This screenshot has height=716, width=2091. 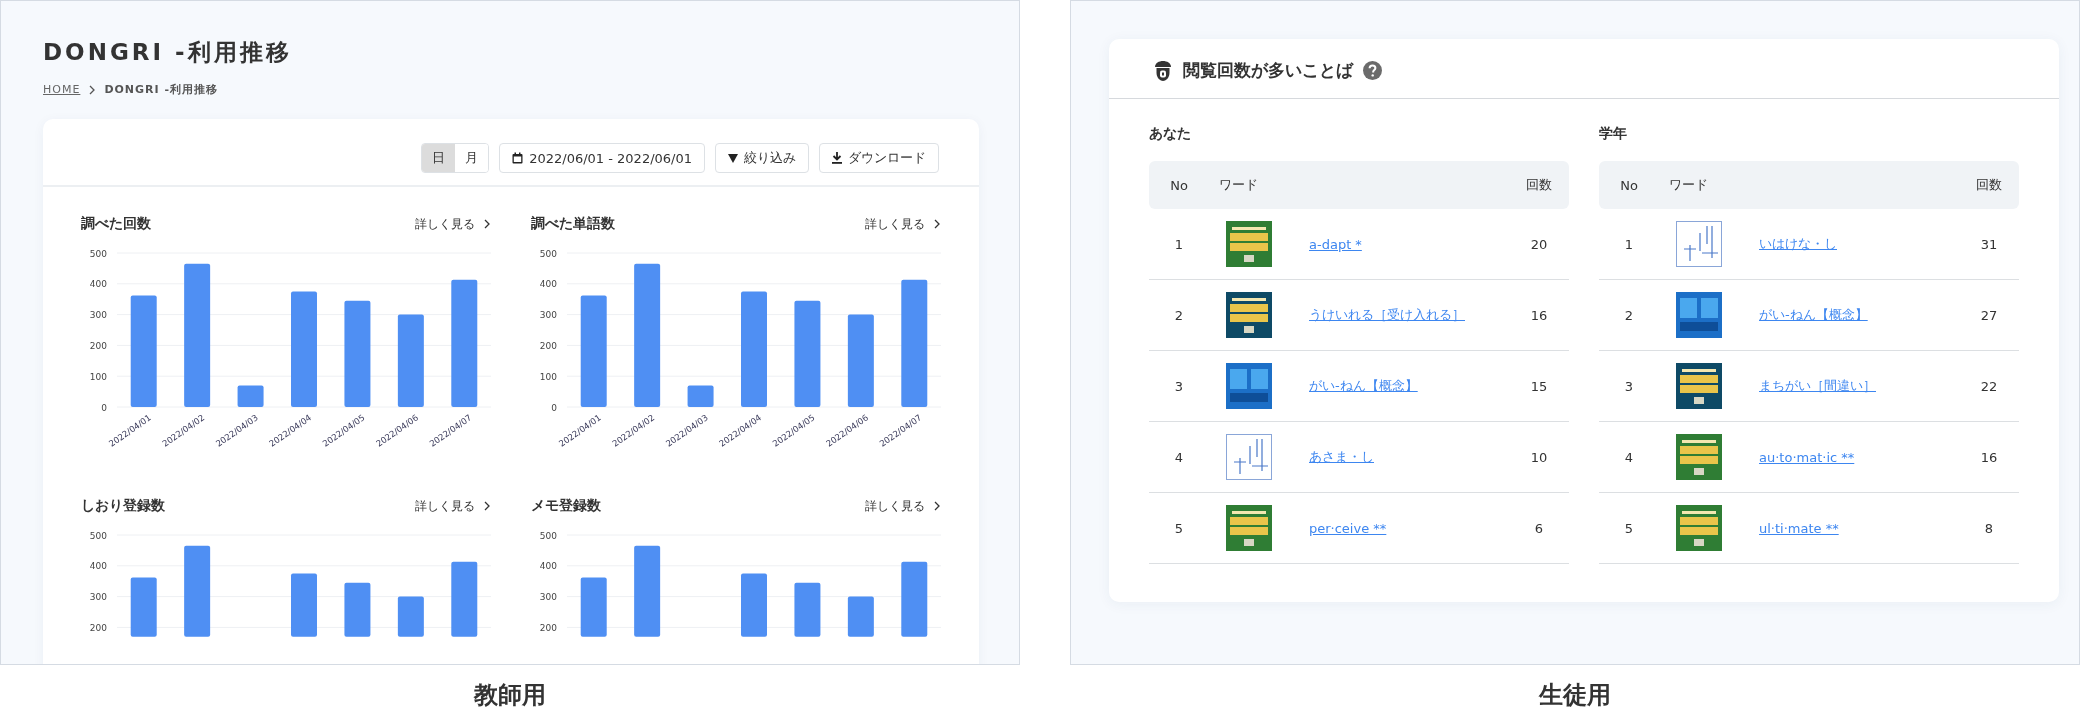 I want to click on page-title: DONGRI -利用推移, so click(x=168, y=52).